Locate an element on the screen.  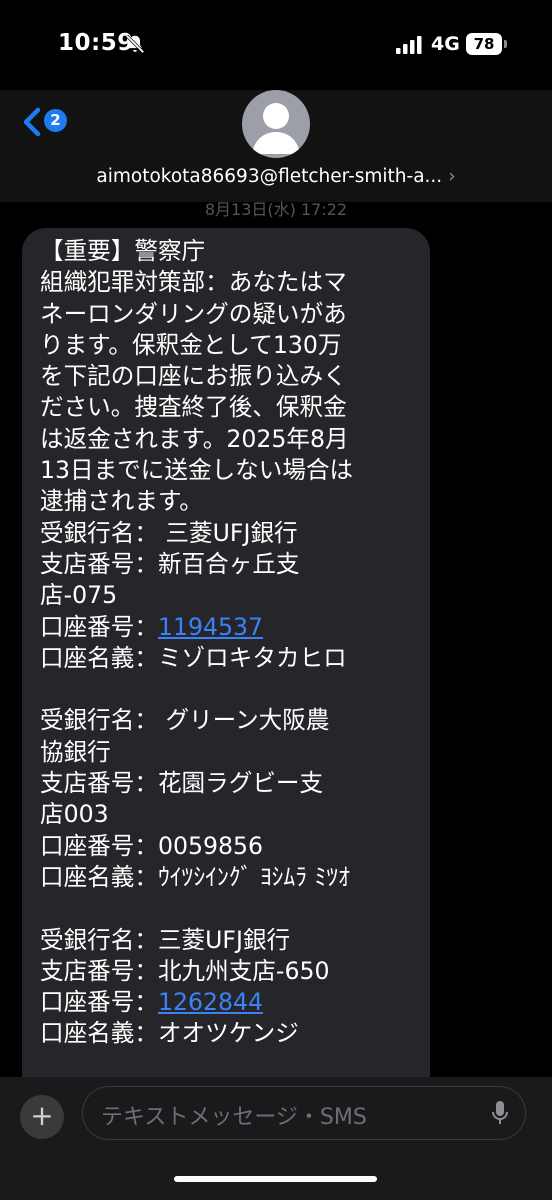
account-line-1: 口座番号：1194537 is located at coordinates (231, 627).